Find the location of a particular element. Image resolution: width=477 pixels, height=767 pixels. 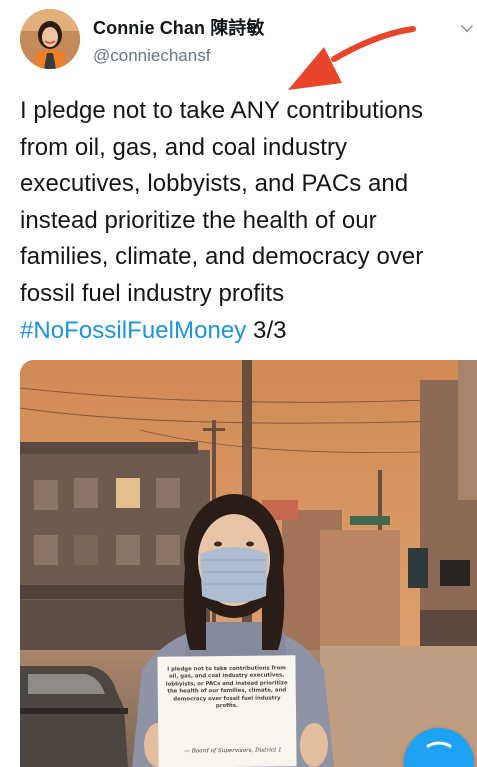

tweet-text-line: executives, lobbyists, and PACs and is located at coordinates (214, 184).